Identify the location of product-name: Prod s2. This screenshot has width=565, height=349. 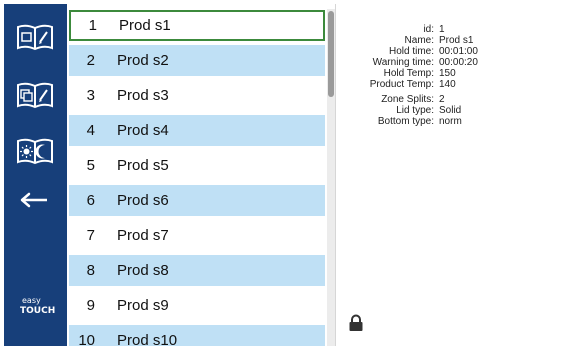
(143, 60).